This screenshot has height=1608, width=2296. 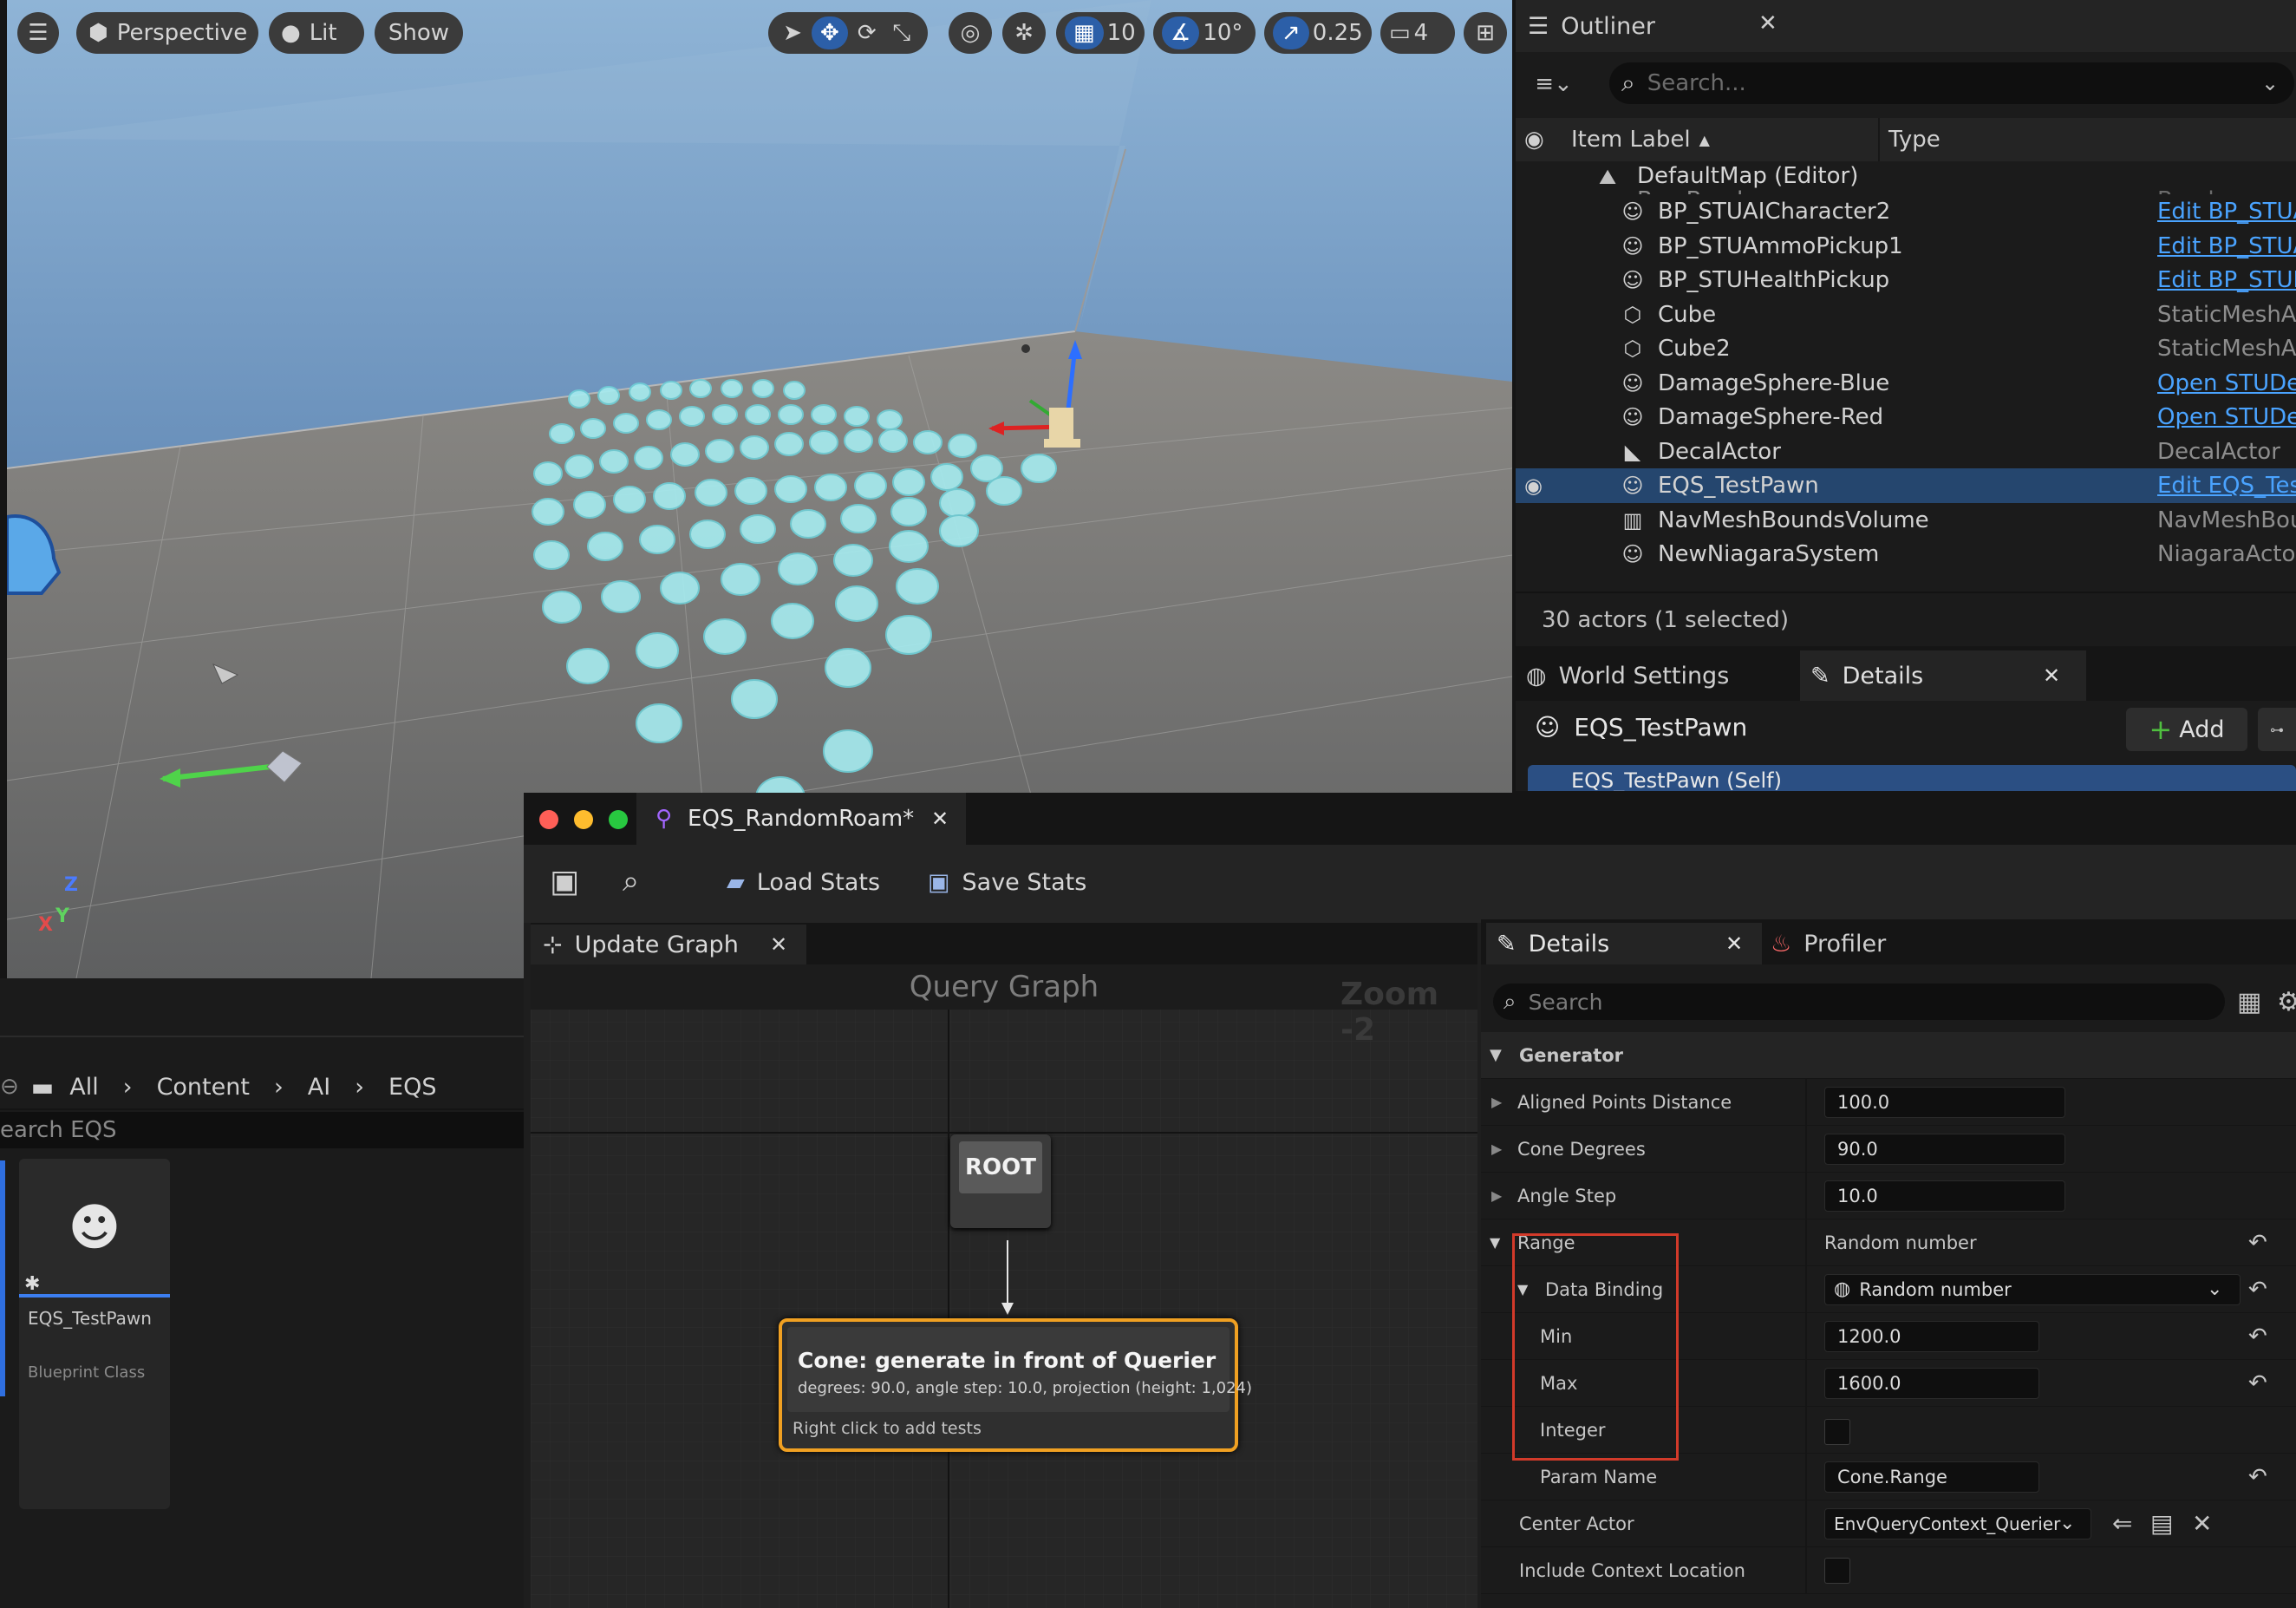 I want to click on asset-tile-eqs-testpawn: ☻ ✱ EQS_TestPawn Blueprint Class, so click(x=95, y=1334).